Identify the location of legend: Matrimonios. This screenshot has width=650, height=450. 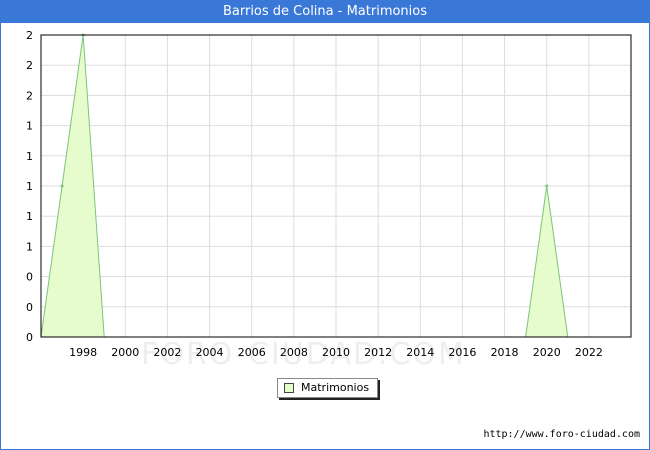
(328, 388).